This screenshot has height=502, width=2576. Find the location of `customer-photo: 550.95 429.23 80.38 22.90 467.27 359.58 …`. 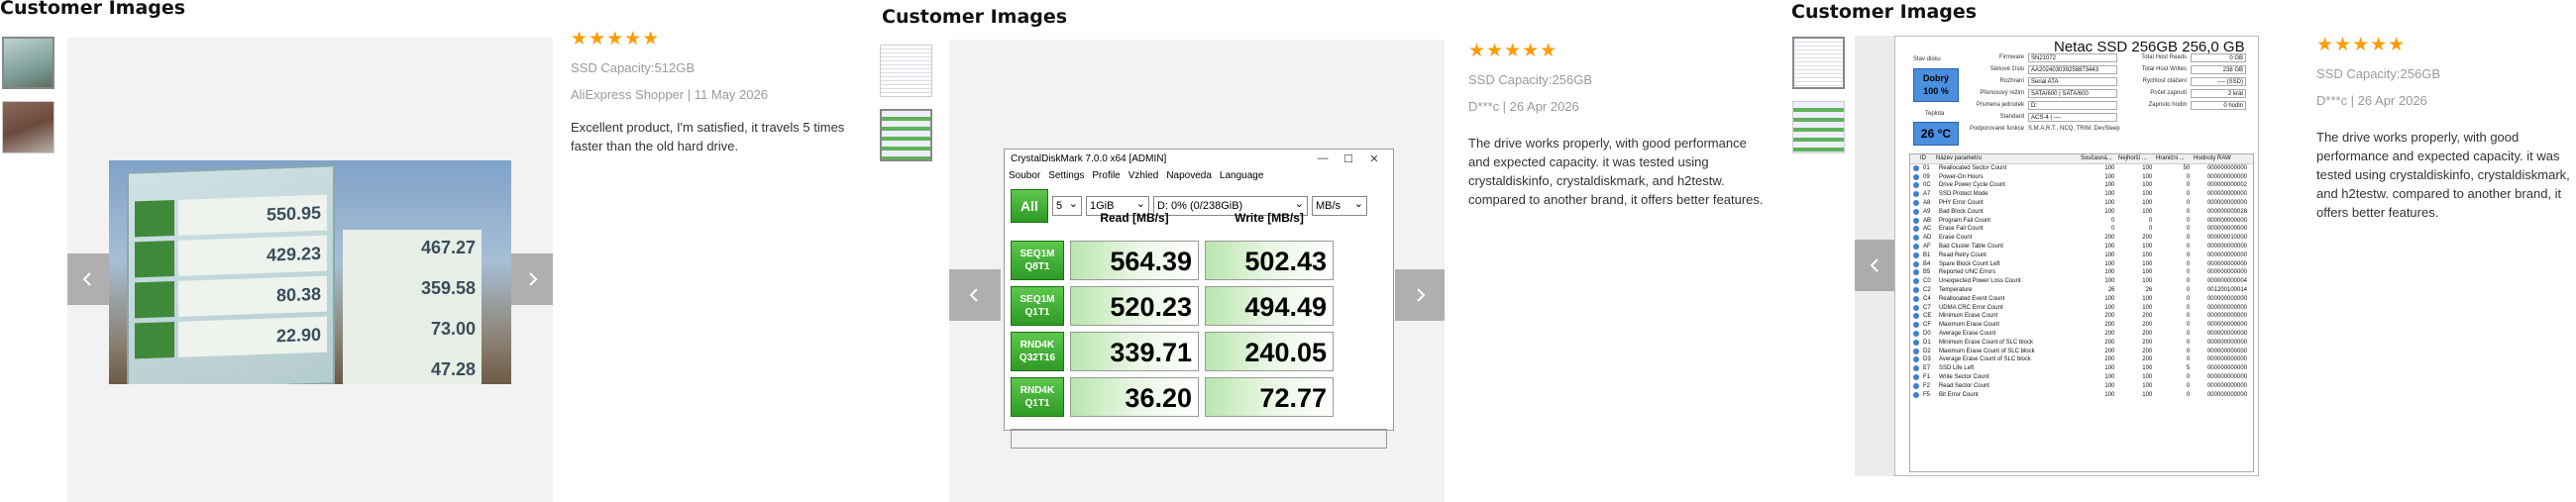

customer-photo: 550.95 429.23 80.38 22.90 467.27 359.58 … is located at coordinates (310, 272).